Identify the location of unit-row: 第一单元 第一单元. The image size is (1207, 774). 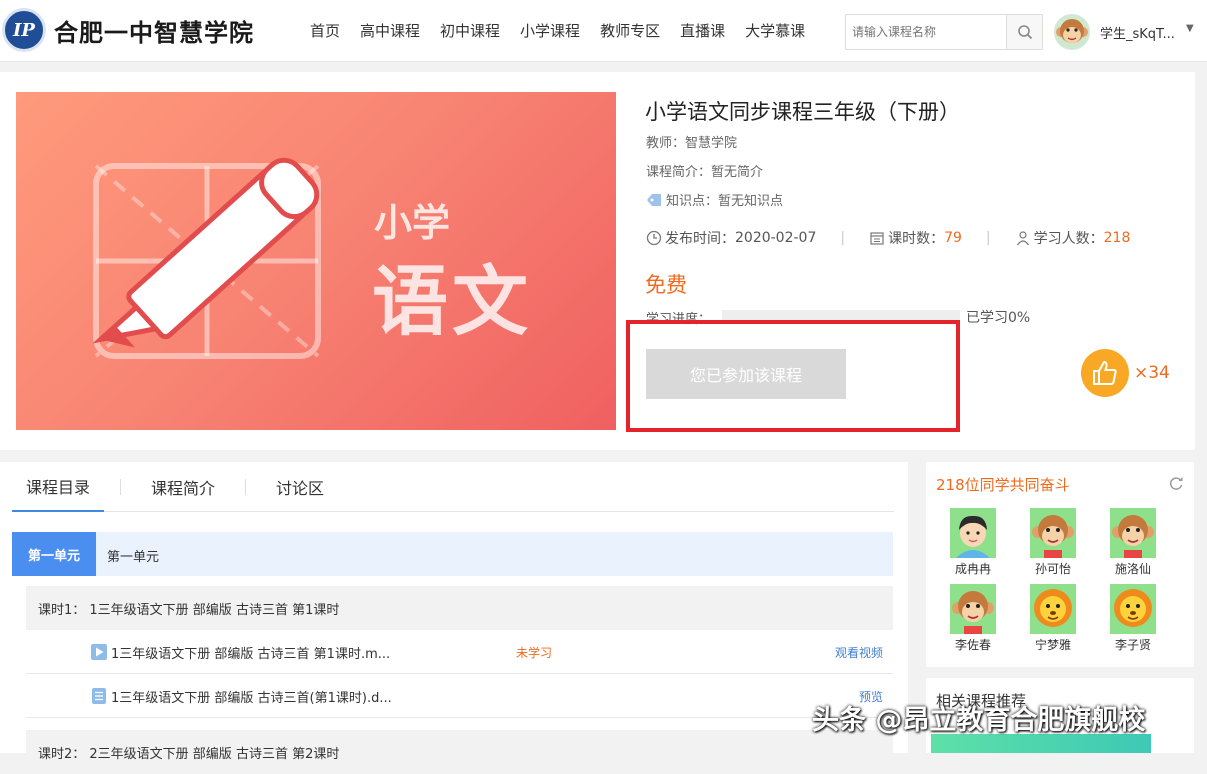
(452, 554).